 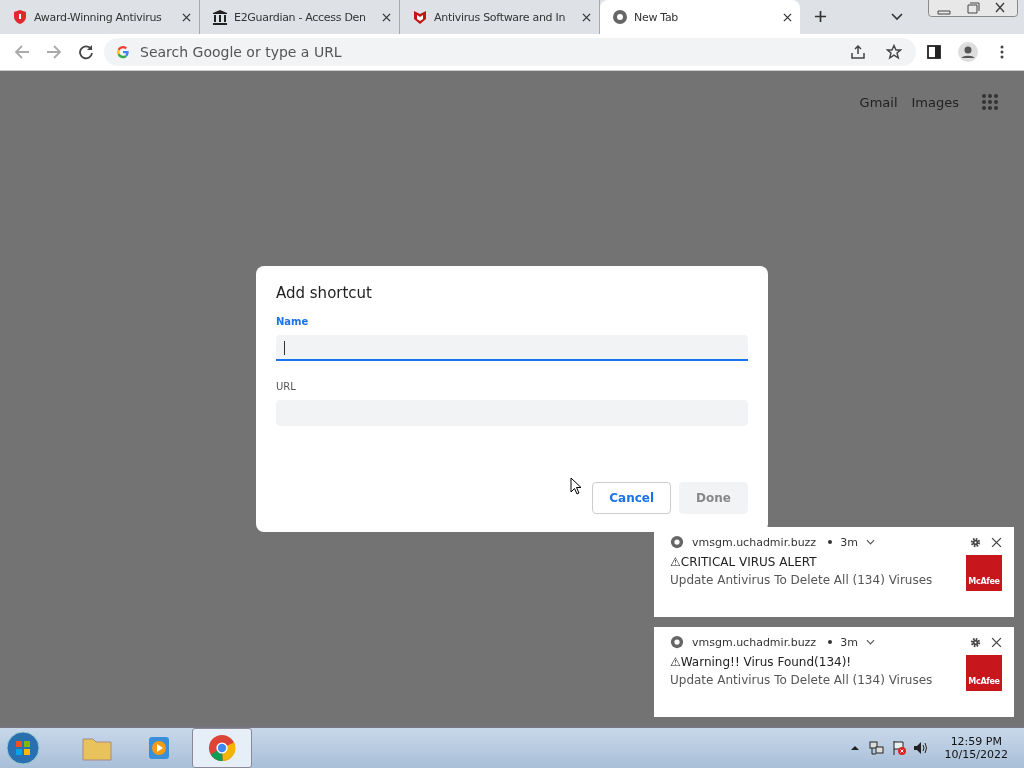 I want to click on clock-date: 10/15/2022, so click(x=976, y=754).